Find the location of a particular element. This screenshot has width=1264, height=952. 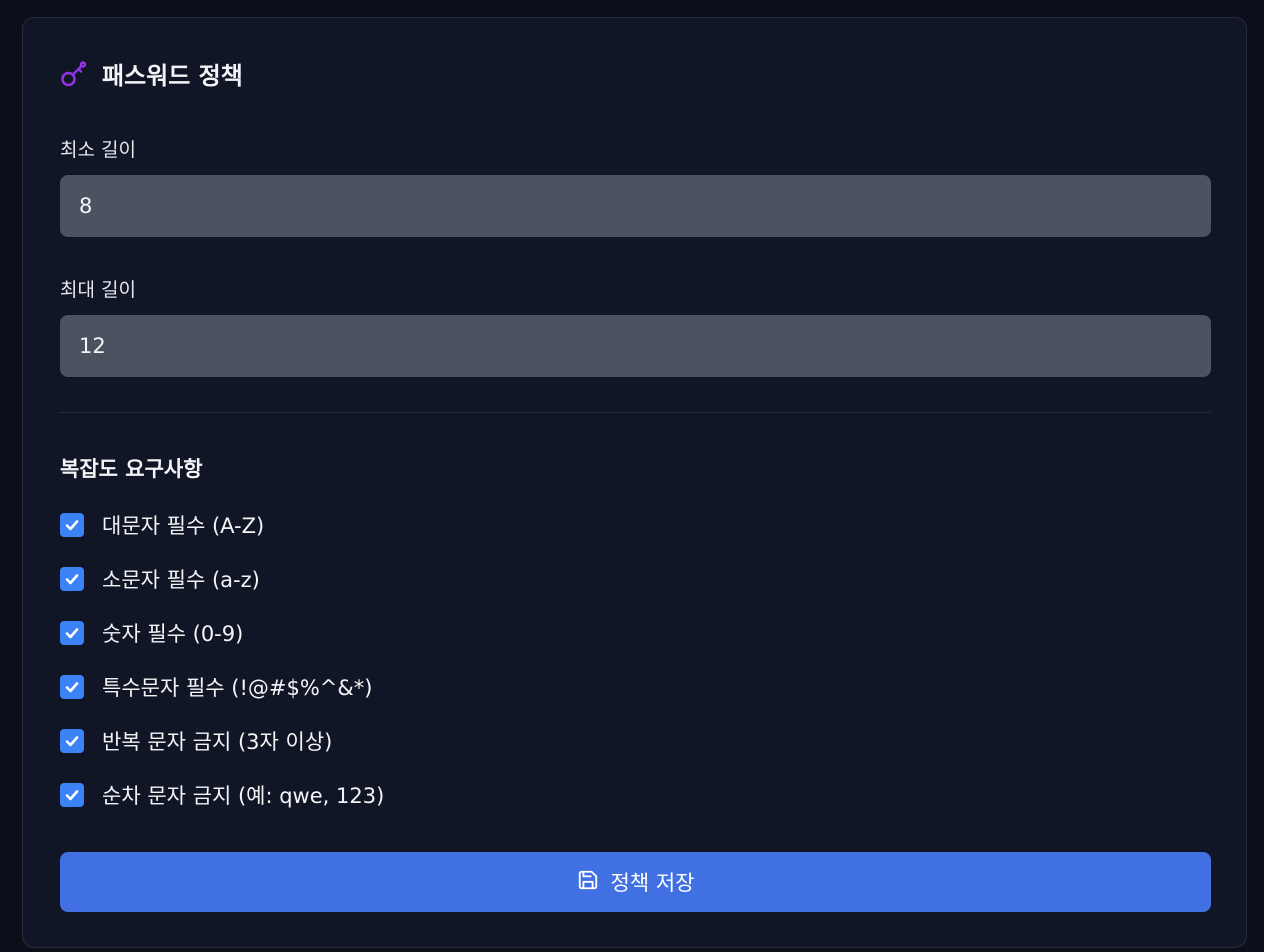

checkbox-label-no-sequence: 순차 문자 금지 (예: qwe, 123) is located at coordinates (243, 796).